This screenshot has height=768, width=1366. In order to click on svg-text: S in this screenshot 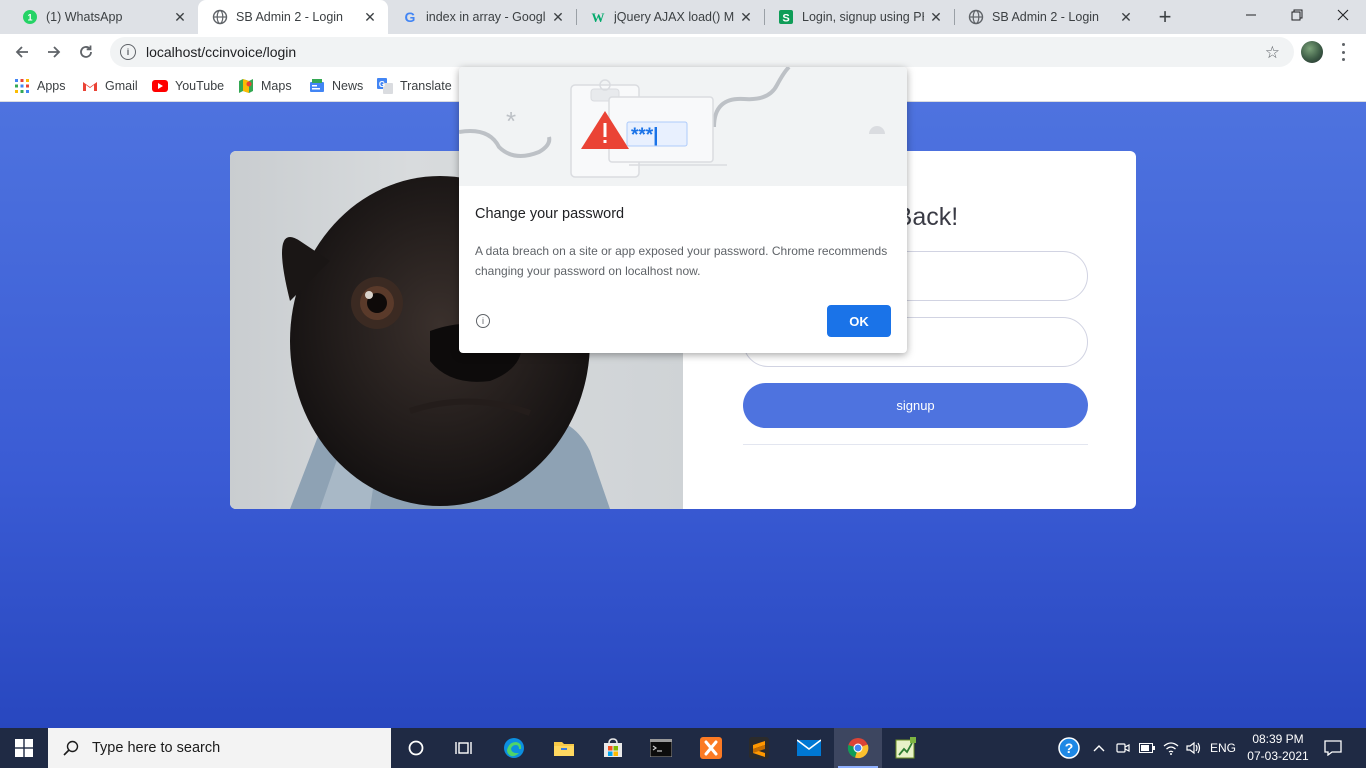, I will do `click(785, 19)`.